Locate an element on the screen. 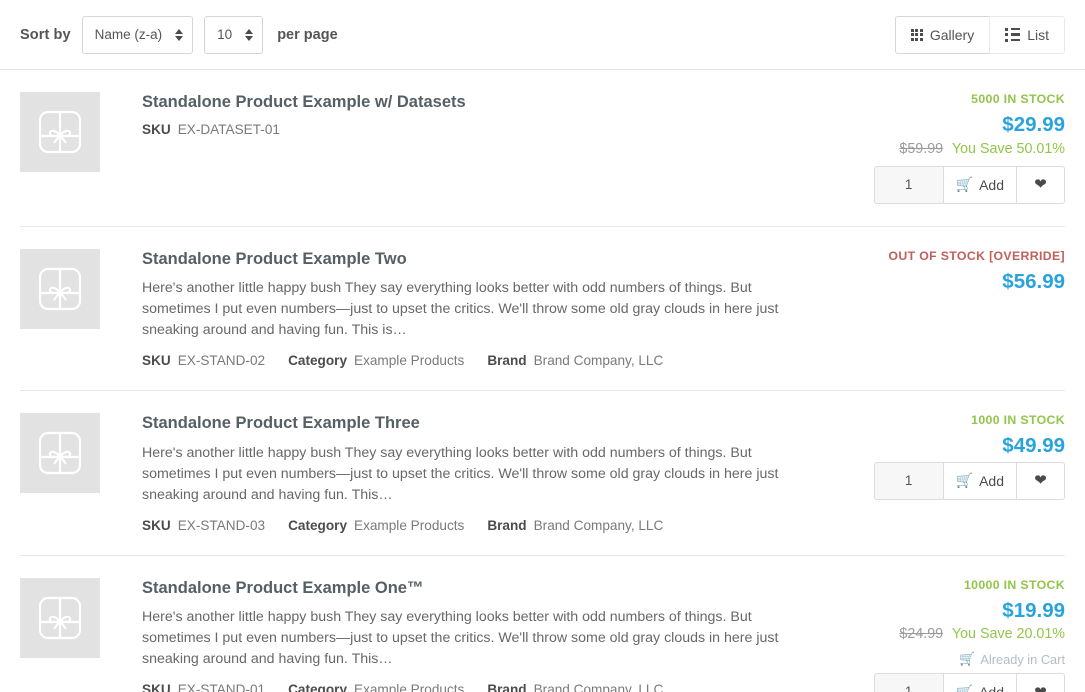 This screenshot has width=1085, height=692. grid-icon is located at coordinates (916, 34).